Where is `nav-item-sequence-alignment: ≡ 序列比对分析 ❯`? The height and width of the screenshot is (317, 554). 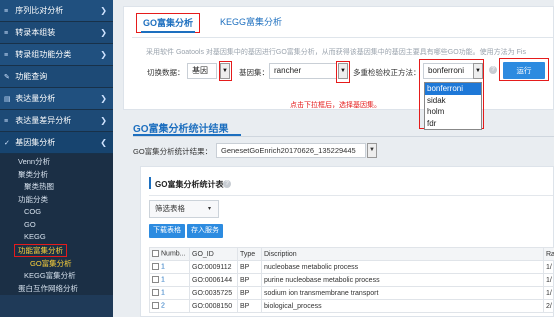
nav-item-sequence-alignment: ≡ 序列比对分析 ❯ is located at coordinates (56, 11).